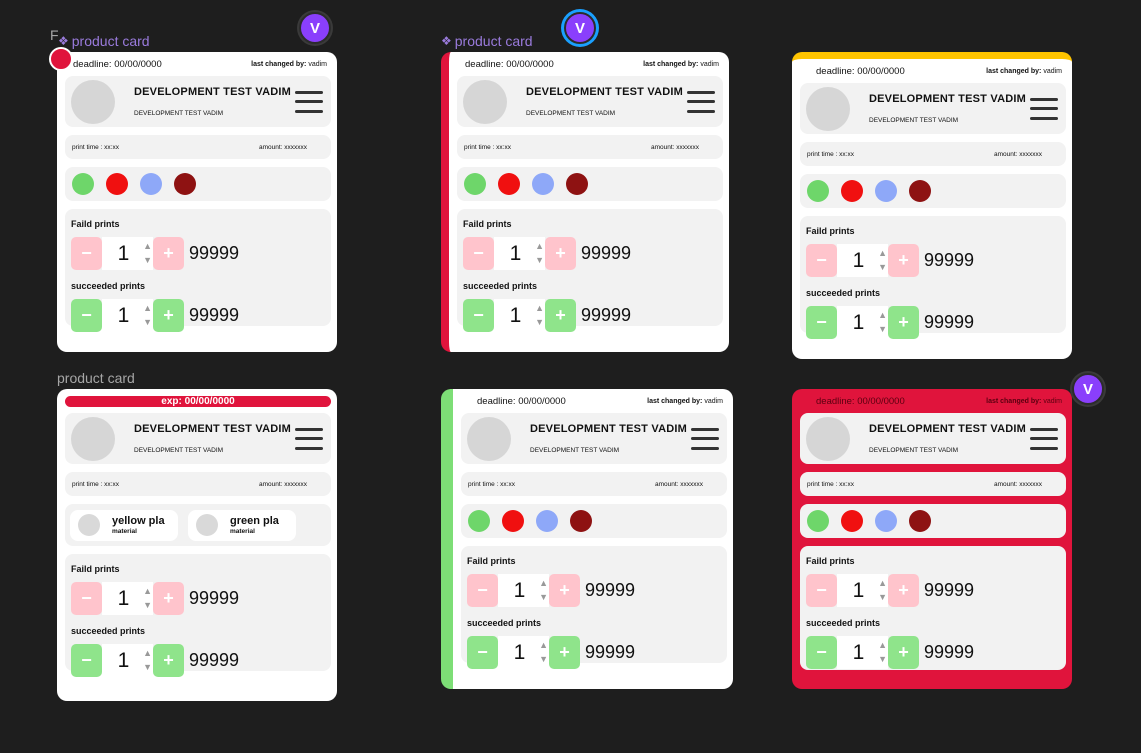  What do you see at coordinates (104, 41) in the screenshot?
I see `frame-label-product-card-1: ❖ product card` at bounding box center [104, 41].